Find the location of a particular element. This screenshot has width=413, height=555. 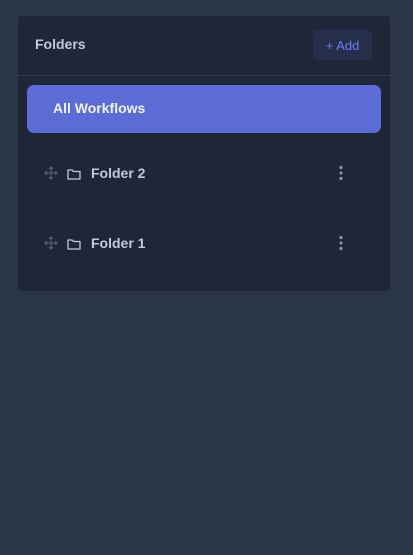

folder-label: Folder 2 is located at coordinates (118, 173).